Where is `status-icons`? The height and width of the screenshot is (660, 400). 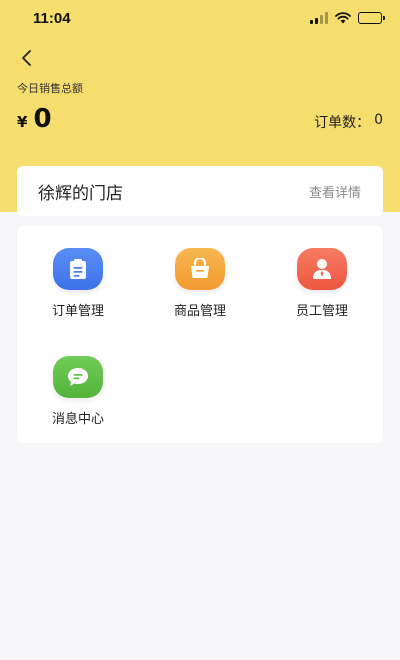 status-icons is located at coordinates (347, 18).